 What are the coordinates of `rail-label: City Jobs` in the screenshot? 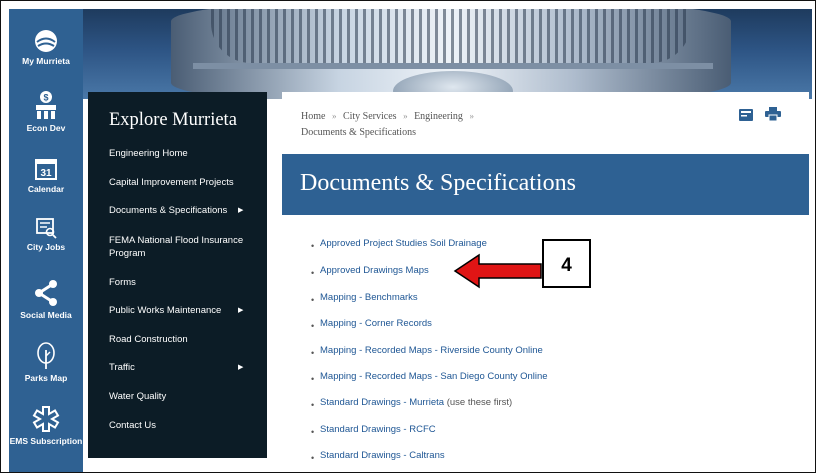 It's located at (46, 247).